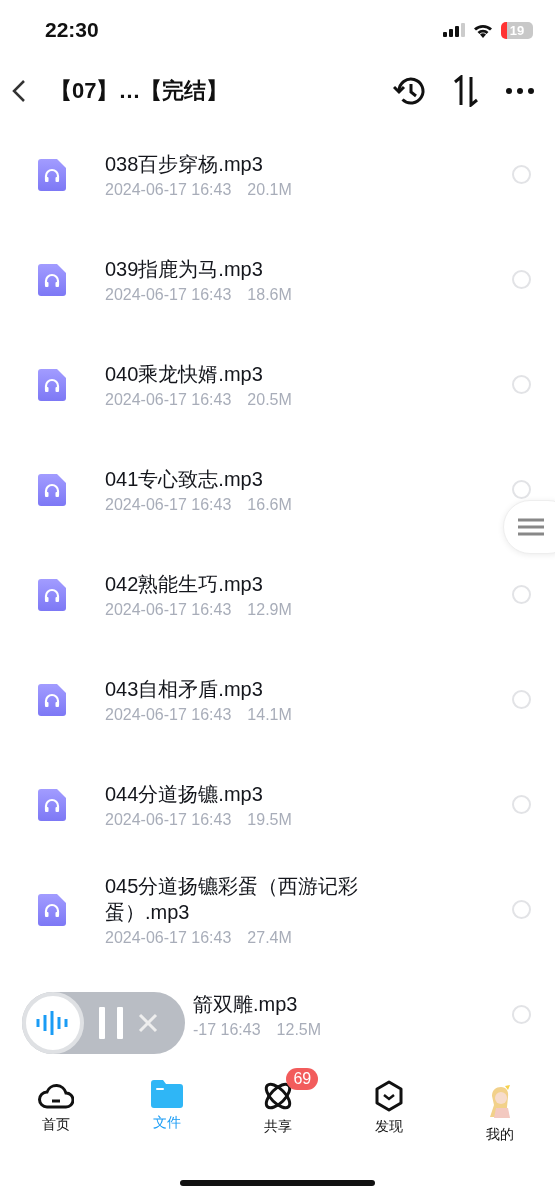 The width and height of the screenshot is (555, 1200). I want to click on sort-button, so click(466, 91).